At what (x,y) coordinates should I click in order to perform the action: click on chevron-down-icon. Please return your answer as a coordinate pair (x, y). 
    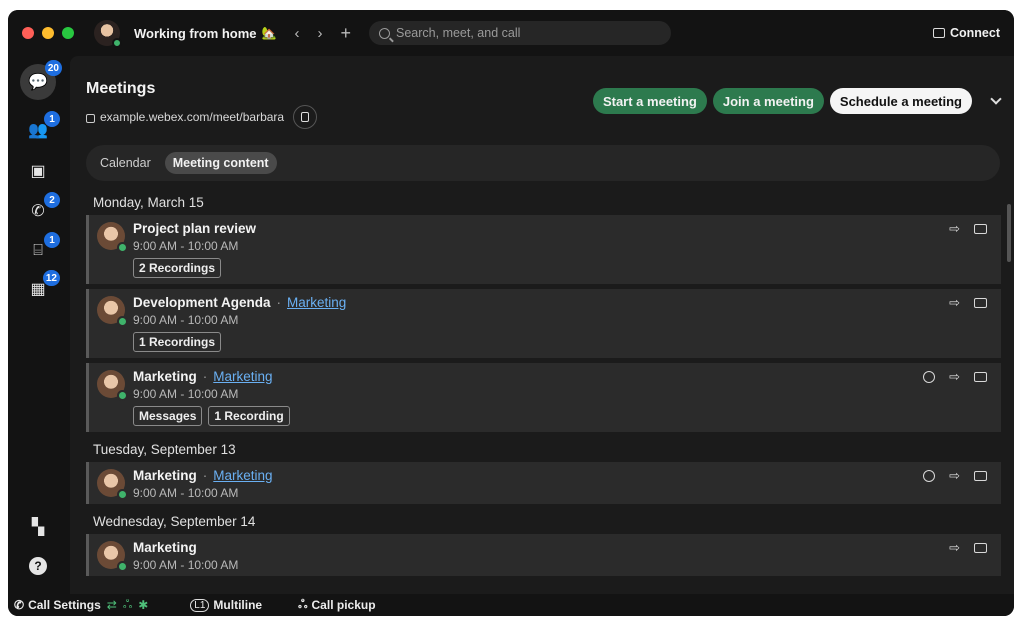
    Looking at the image, I should click on (996, 99).